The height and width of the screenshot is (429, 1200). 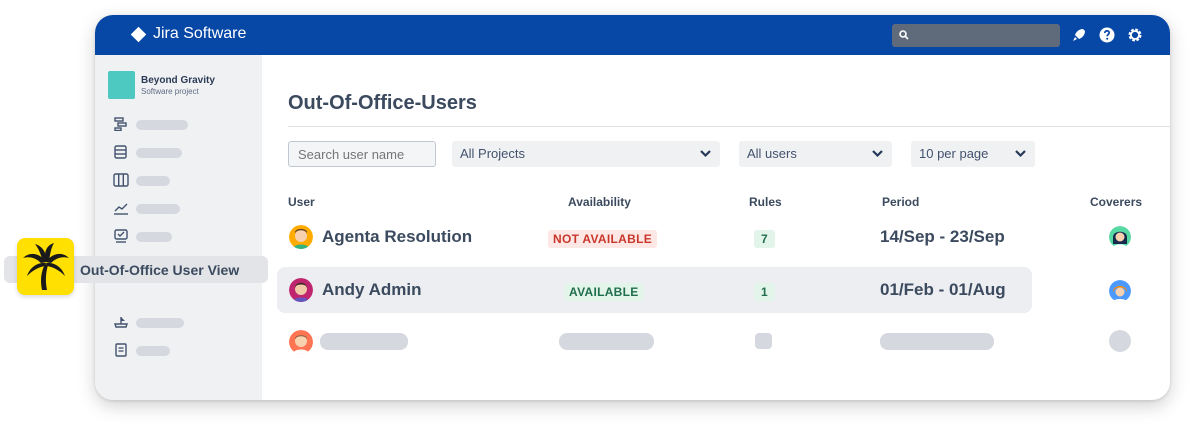 I want to click on column-header-user: User, so click(x=301, y=202).